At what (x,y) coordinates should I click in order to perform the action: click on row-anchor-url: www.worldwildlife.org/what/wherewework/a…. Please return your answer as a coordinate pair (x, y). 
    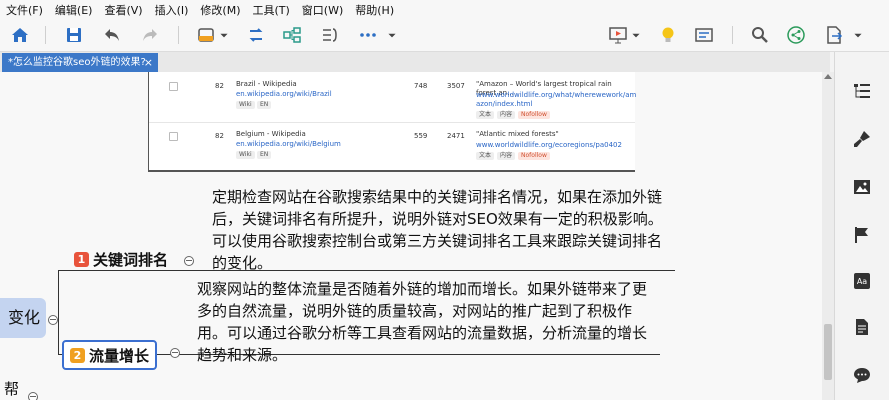
    Looking at the image, I should click on (556, 99).